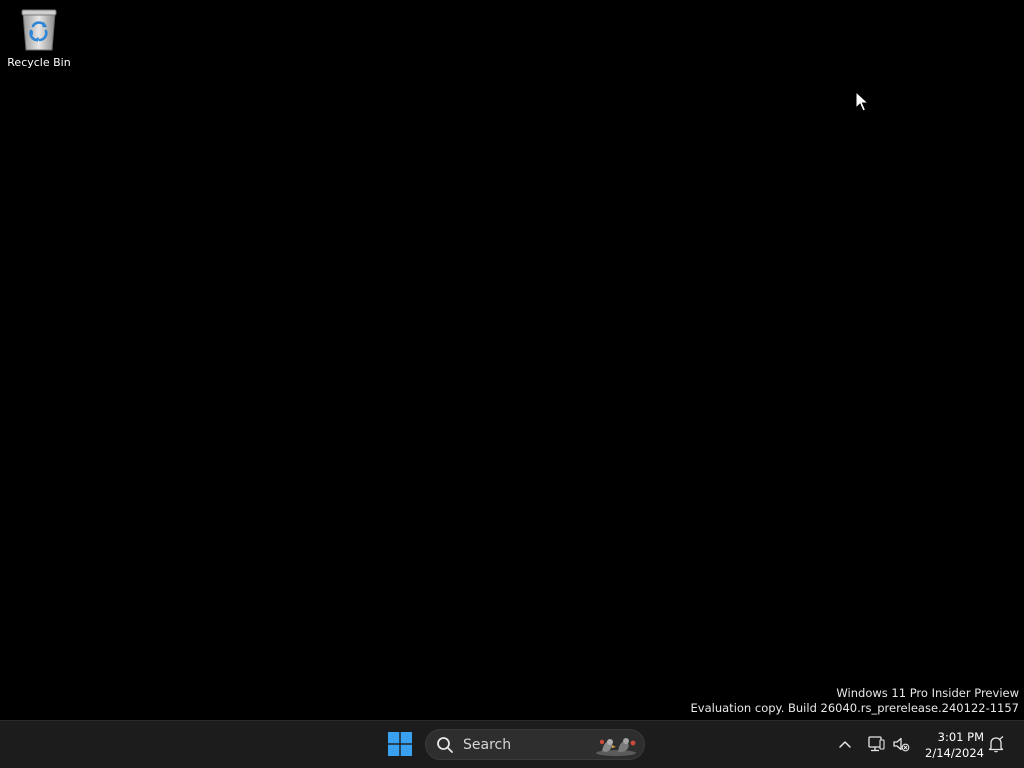  I want to click on search-highlight-icon, so click(616, 746).